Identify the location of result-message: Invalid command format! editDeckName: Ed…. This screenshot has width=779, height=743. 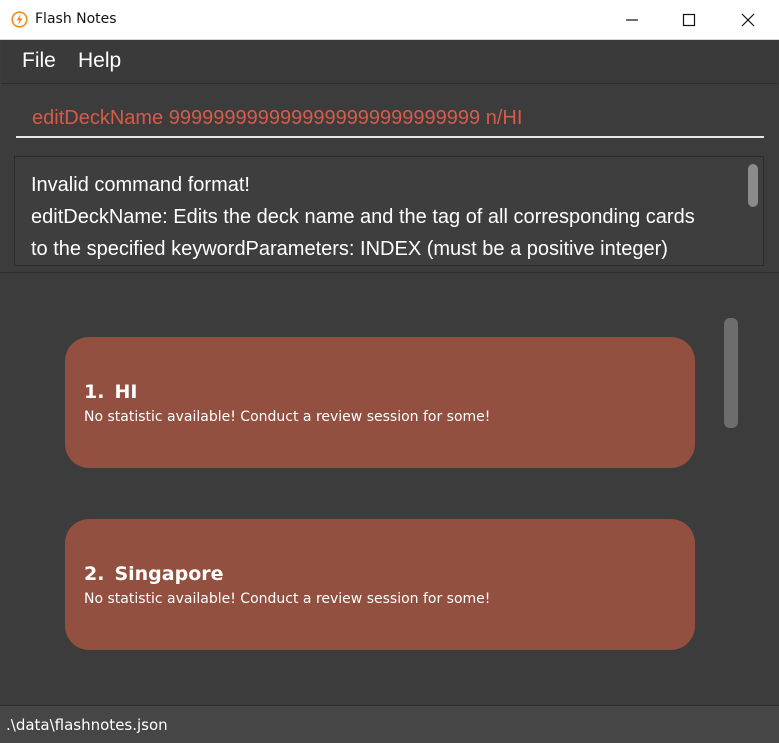
(383, 217).